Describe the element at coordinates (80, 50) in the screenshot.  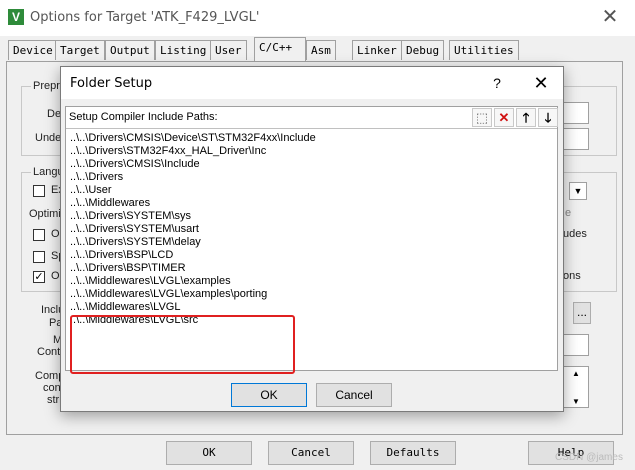
I see `tab-target: Target` at that location.